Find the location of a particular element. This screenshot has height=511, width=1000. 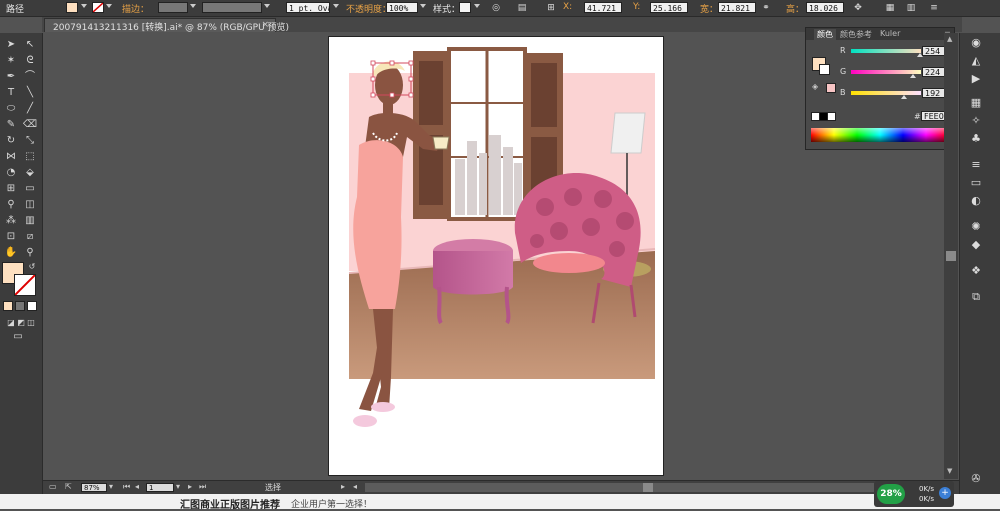

scroll-down-icon: ▼ is located at coordinates (949, 471).